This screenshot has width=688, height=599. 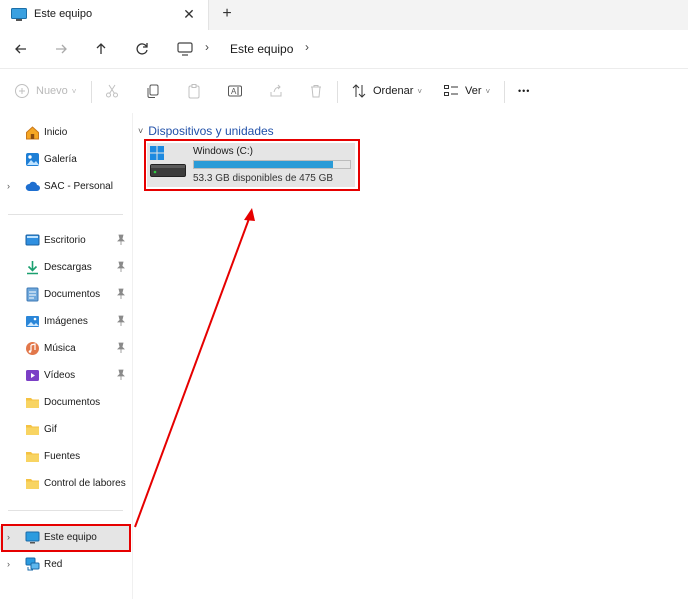 I want to click on paste-button, so click(x=194, y=91).